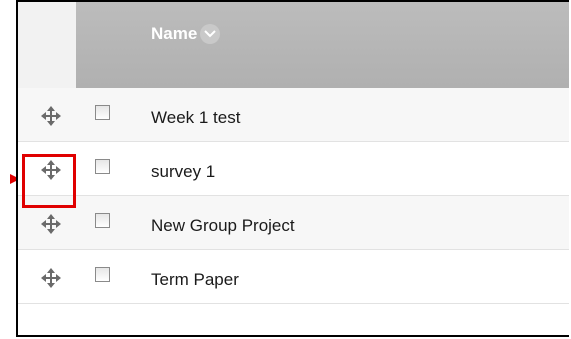 Image resolution: width=571 pixels, height=339 pixels. Describe the element at coordinates (47, 45) in the screenshot. I see `header-spacer` at that location.